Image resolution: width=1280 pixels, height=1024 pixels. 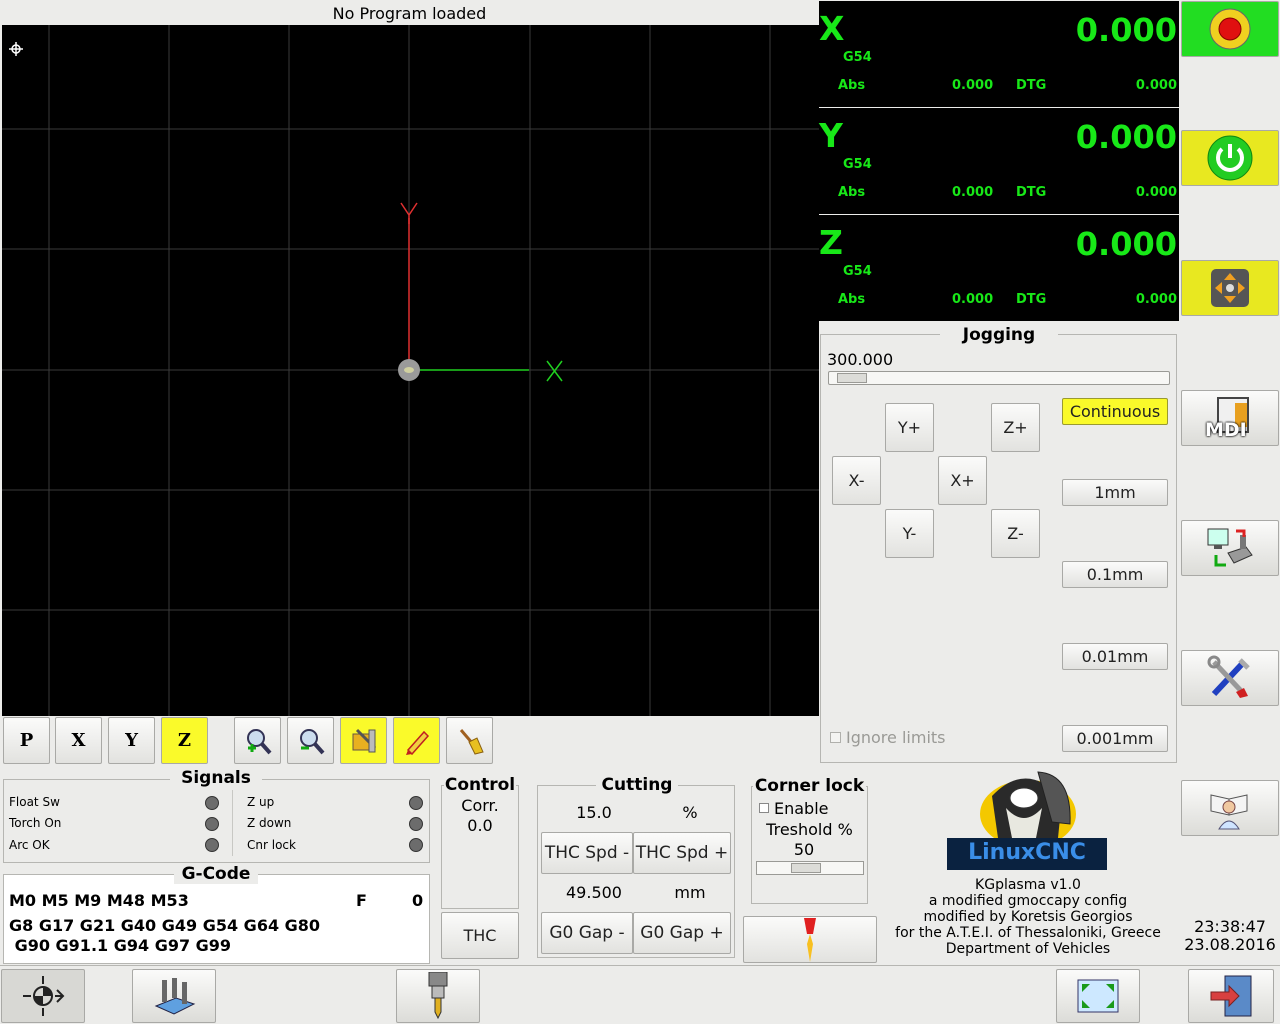 I want to click on settings-button, so click(x=1230, y=678).